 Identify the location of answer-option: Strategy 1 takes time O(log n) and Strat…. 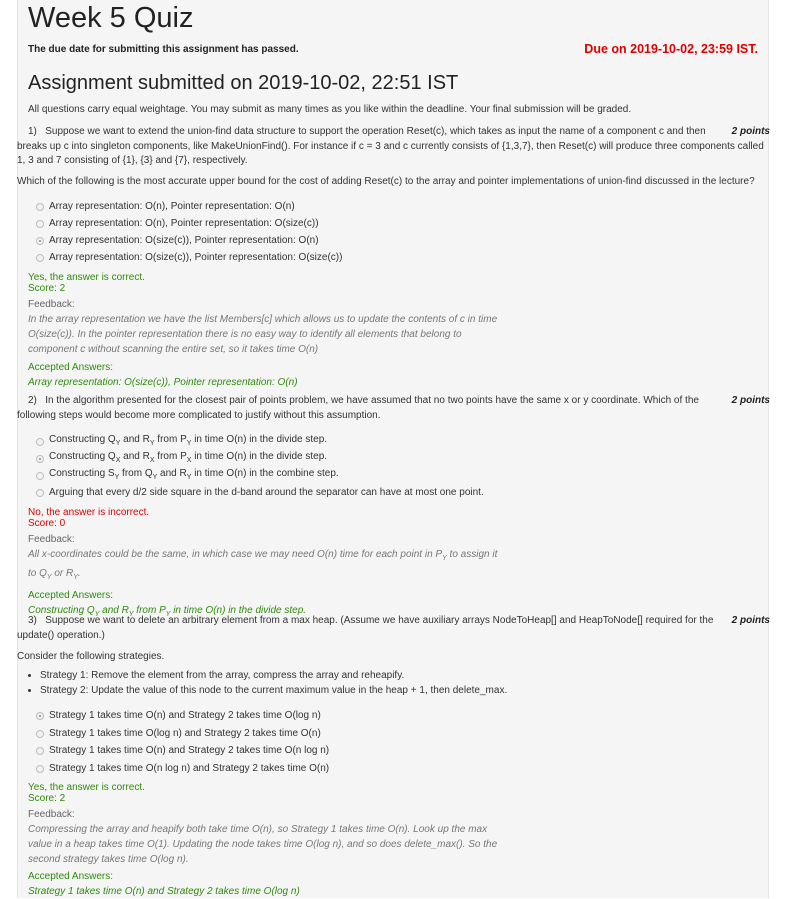
(178, 734).